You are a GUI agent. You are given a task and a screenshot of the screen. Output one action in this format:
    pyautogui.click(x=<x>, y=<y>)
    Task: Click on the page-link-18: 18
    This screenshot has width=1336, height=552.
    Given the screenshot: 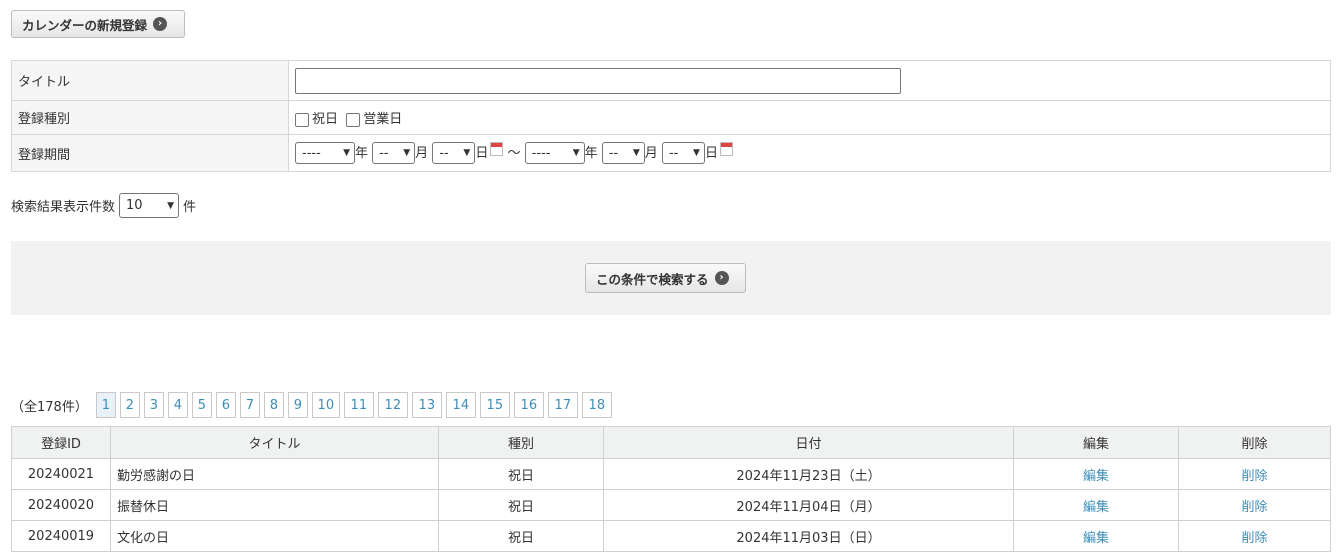 What is the action you would take?
    pyautogui.click(x=596, y=405)
    